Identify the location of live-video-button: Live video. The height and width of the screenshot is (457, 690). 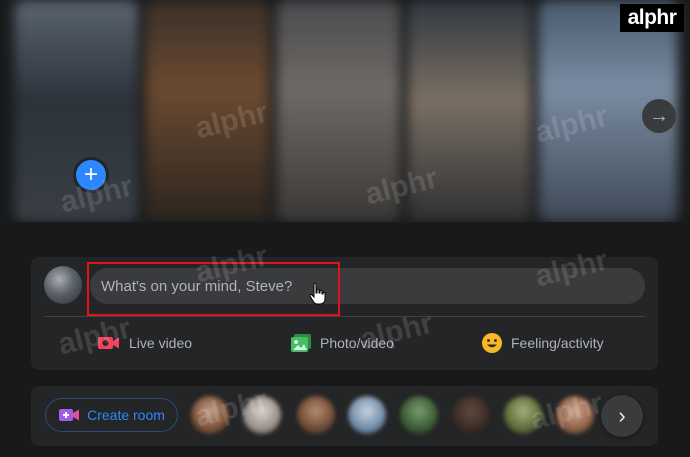
(144, 343).